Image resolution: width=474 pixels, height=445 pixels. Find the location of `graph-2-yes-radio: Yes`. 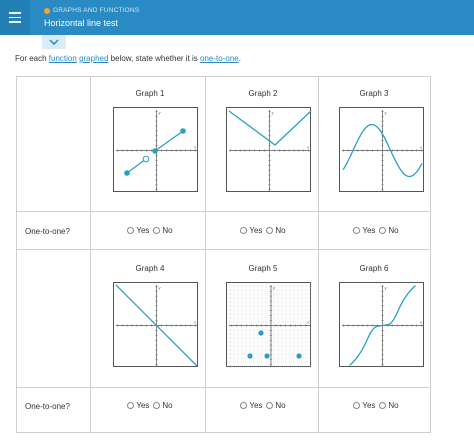

graph-2-yes-radio: Yes is located at coordinates (251, 230).